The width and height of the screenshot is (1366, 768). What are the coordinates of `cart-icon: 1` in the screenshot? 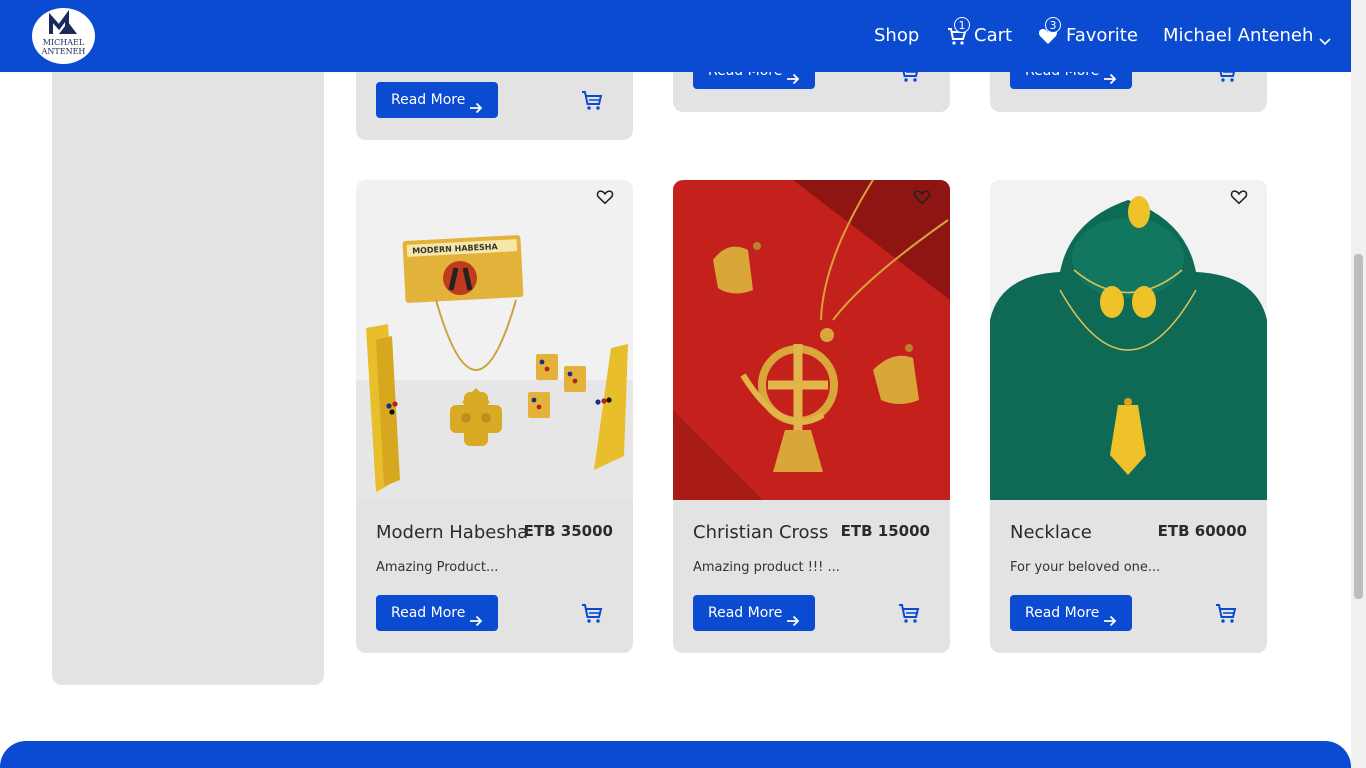 It's located at (958, 31).